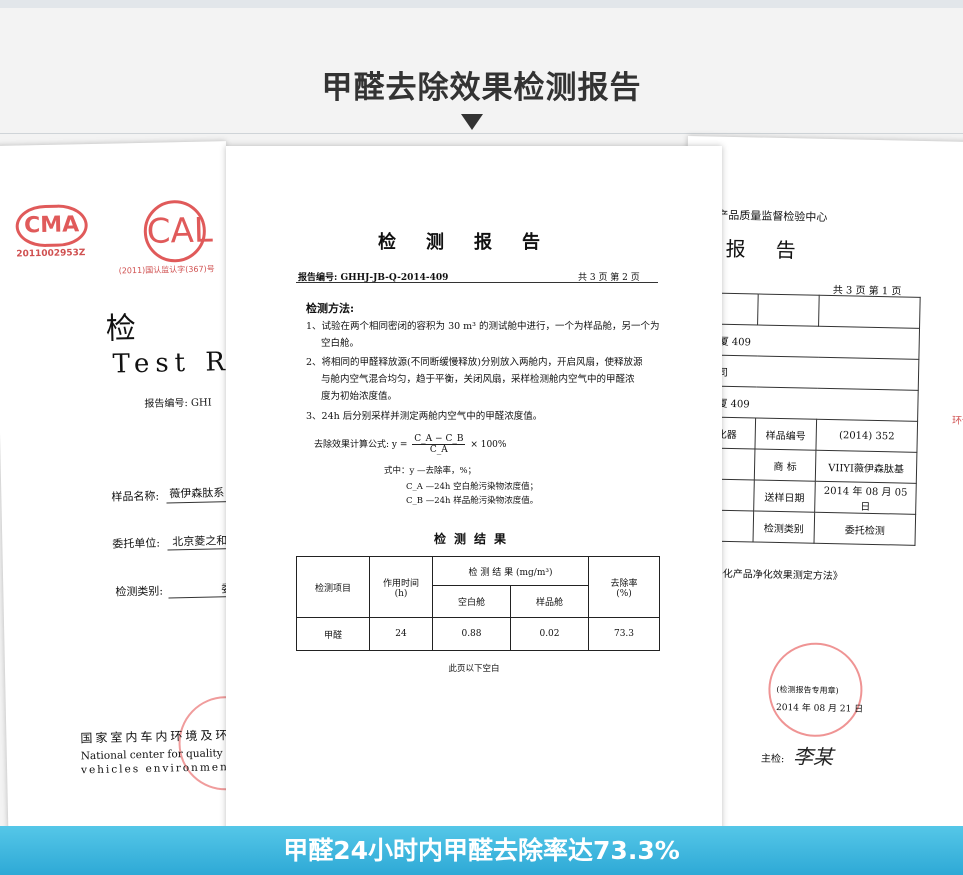  What do you see at coordinates (333, 634) in the screenshot?
I see `cell-item: 甲醛` at bounding box center [333, 634].